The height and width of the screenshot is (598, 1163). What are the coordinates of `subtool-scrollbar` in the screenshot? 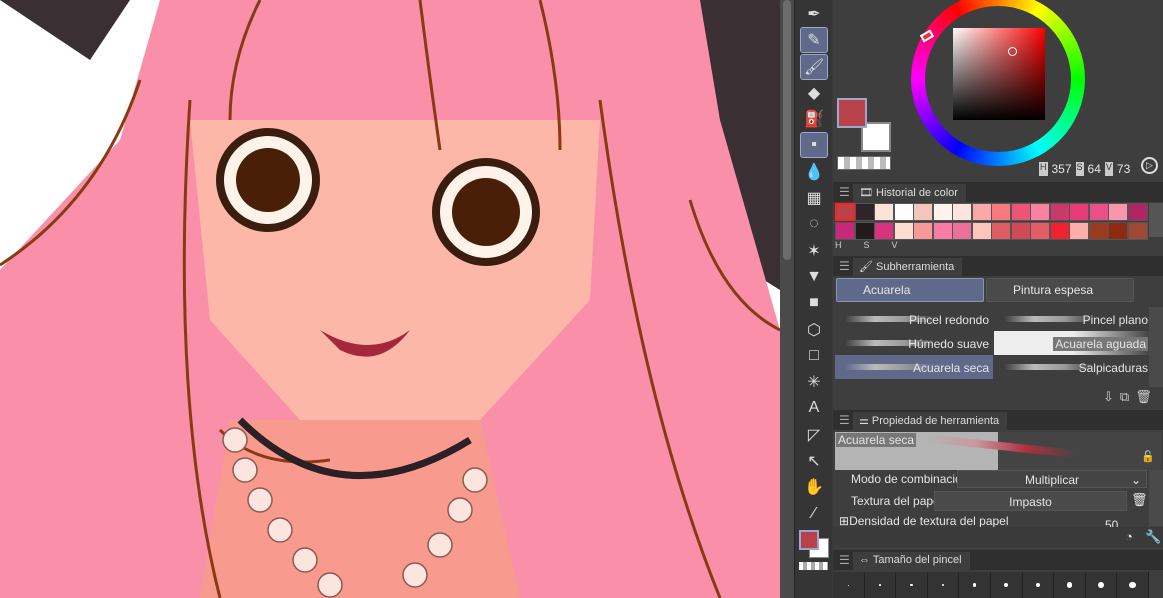 It's located at (1156, 347).